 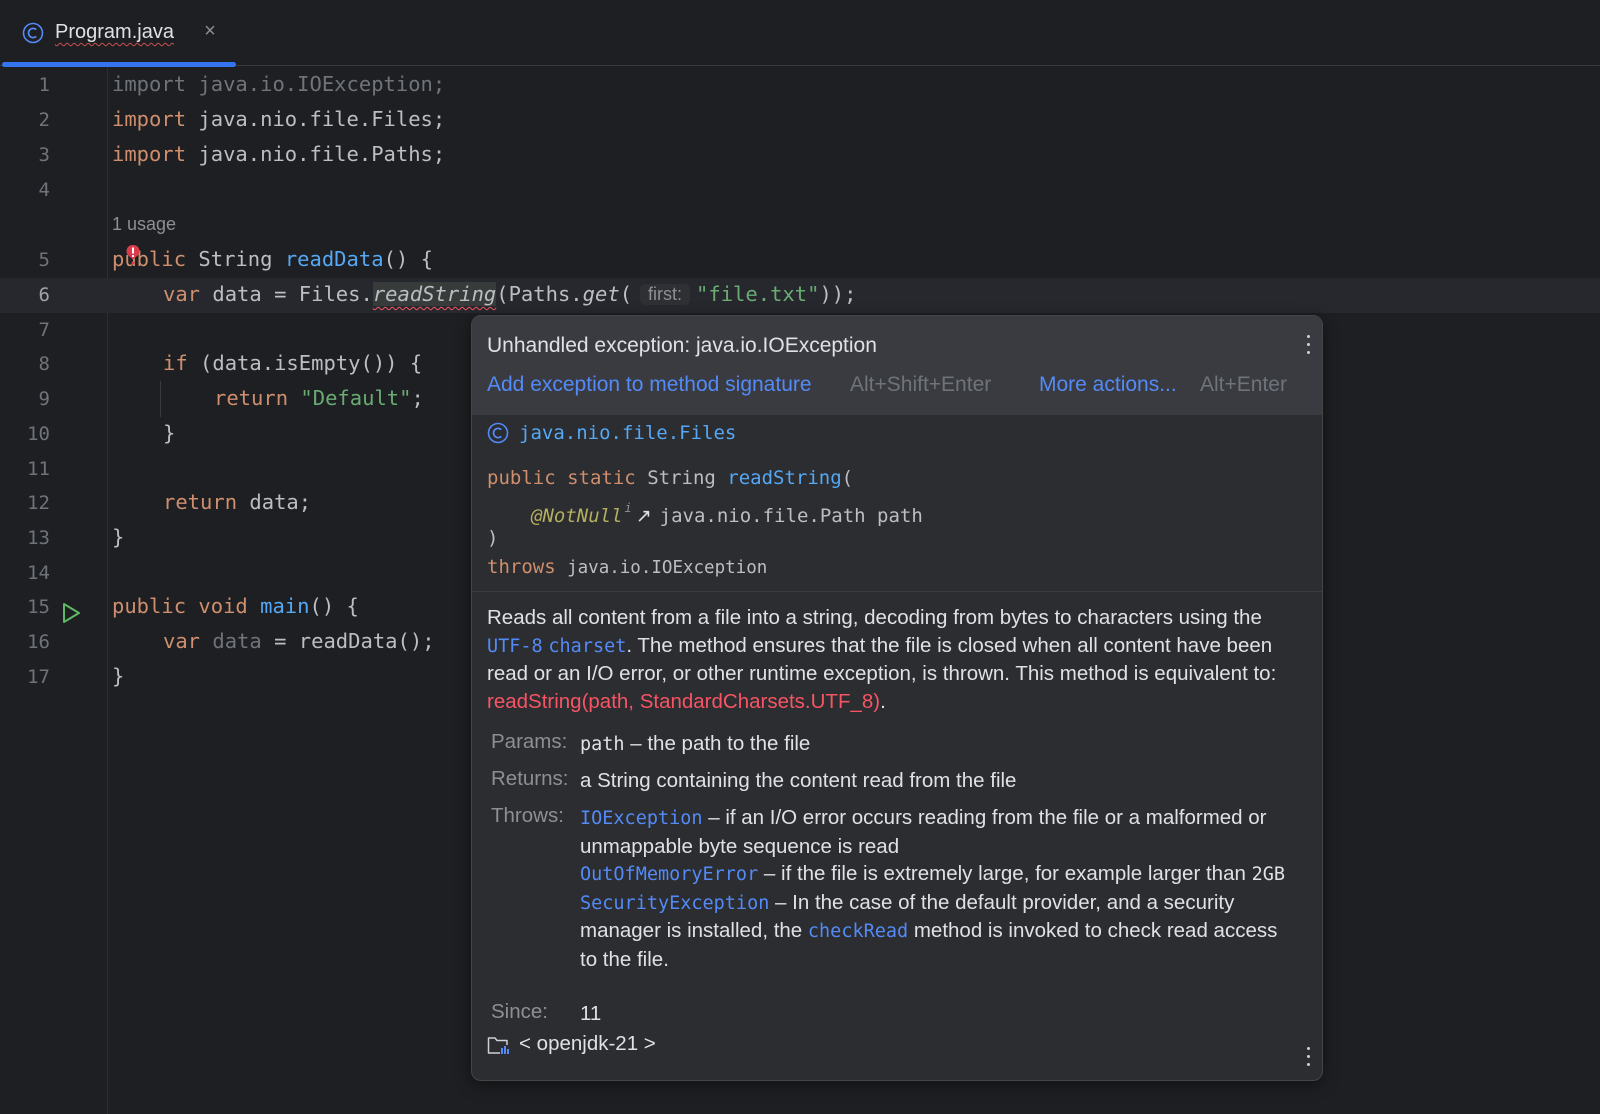 What do you see at coordinates (800, 120) in the screenshot?
I see `code-line: 2 import java.nio.file.Files;` at bounding box center [800, 120].